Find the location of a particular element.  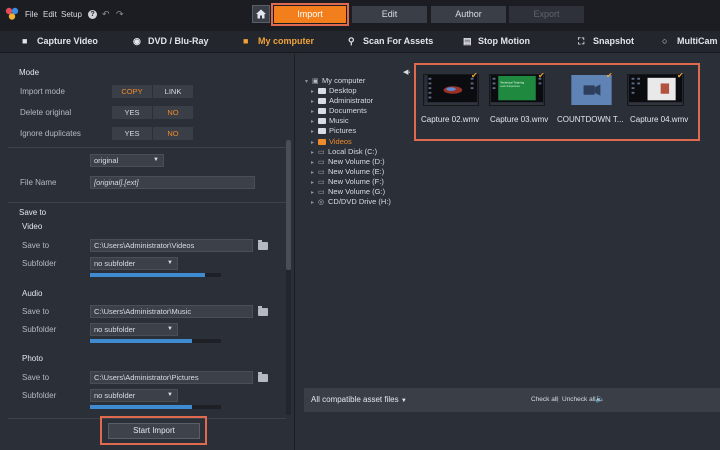

tab-snapshot: ⛶ Snapshot is located at coordinates (606, 41).